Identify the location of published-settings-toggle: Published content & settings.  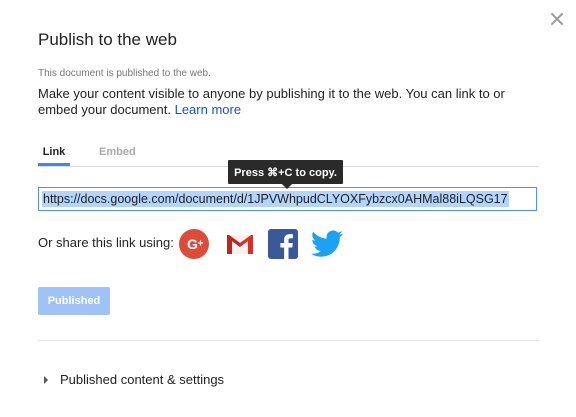
(134, 379).